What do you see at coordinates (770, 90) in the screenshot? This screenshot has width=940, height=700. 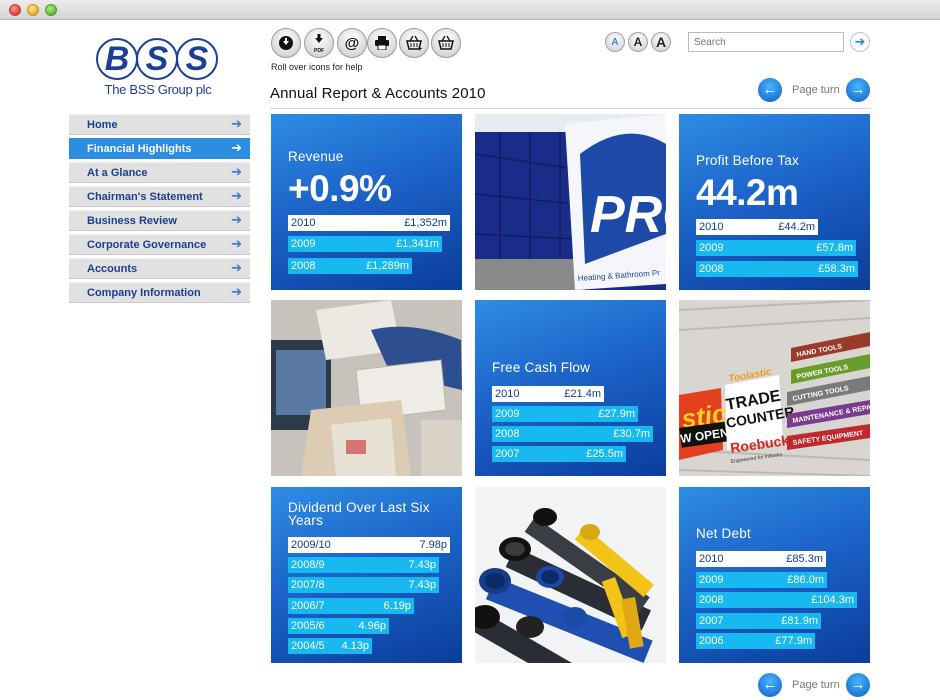 I see `page-turn-prev-button: ←` at bounding box center [770, 90].